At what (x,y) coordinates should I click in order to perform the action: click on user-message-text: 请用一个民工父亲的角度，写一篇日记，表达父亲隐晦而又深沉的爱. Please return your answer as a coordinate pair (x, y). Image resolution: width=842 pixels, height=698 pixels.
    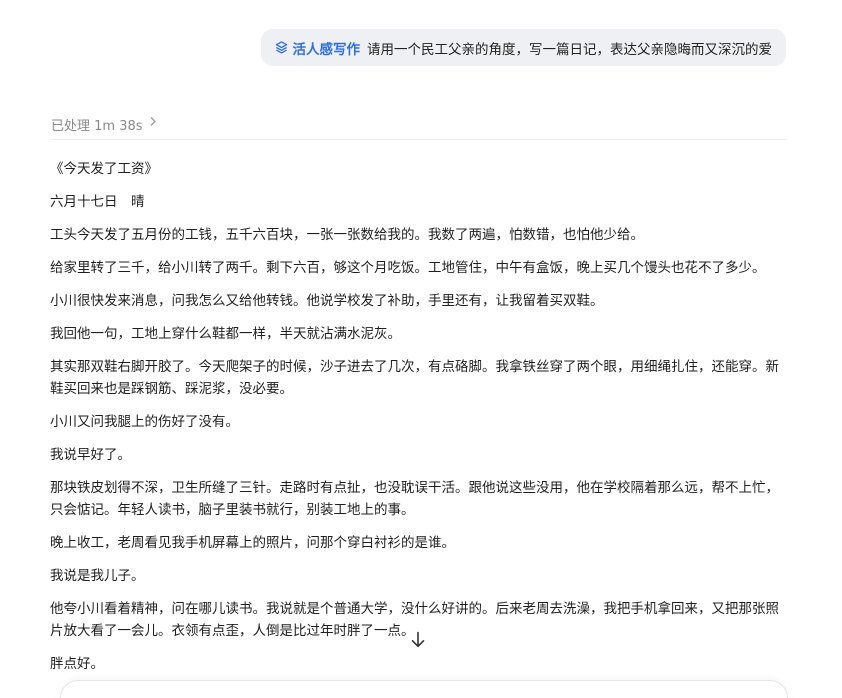
    Looking at the image, I should click on (569, 49).